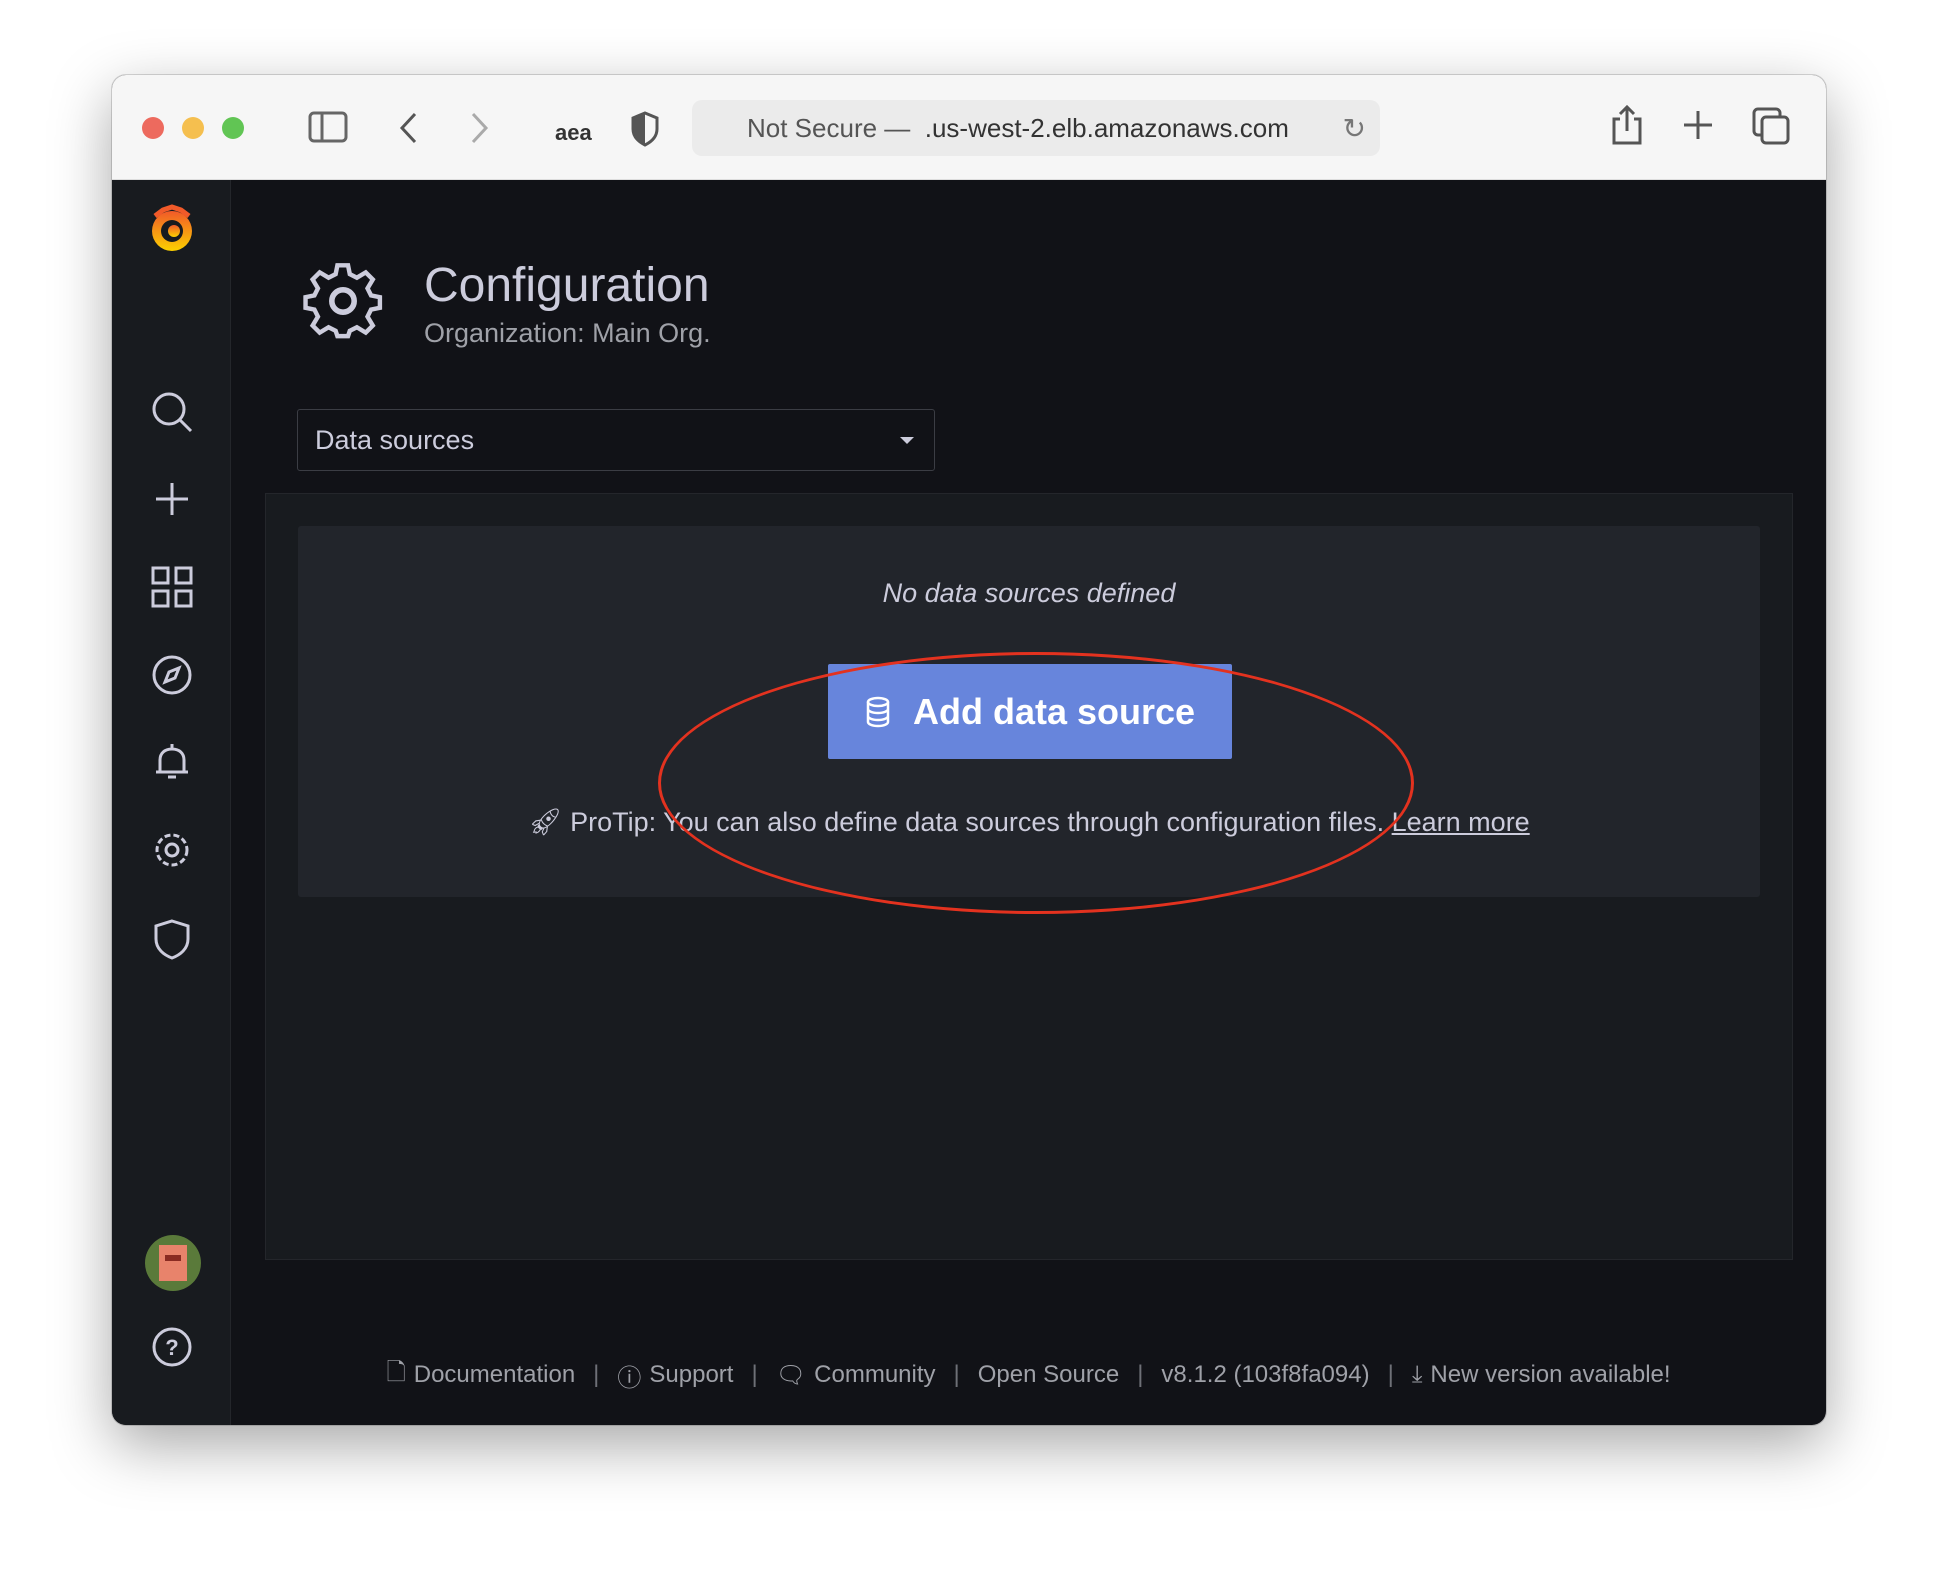 The height and width of the screenshot is (1574, 1938). I want to click on learn-more-link: Learn more, so click(1461, 822).